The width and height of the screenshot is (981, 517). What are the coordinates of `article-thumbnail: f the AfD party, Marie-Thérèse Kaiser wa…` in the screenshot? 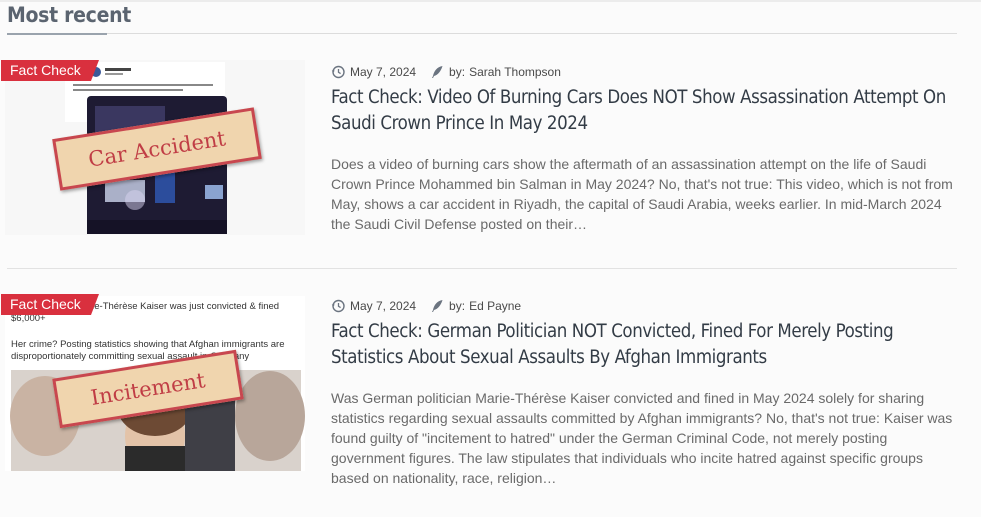 It's located at (155, 383).